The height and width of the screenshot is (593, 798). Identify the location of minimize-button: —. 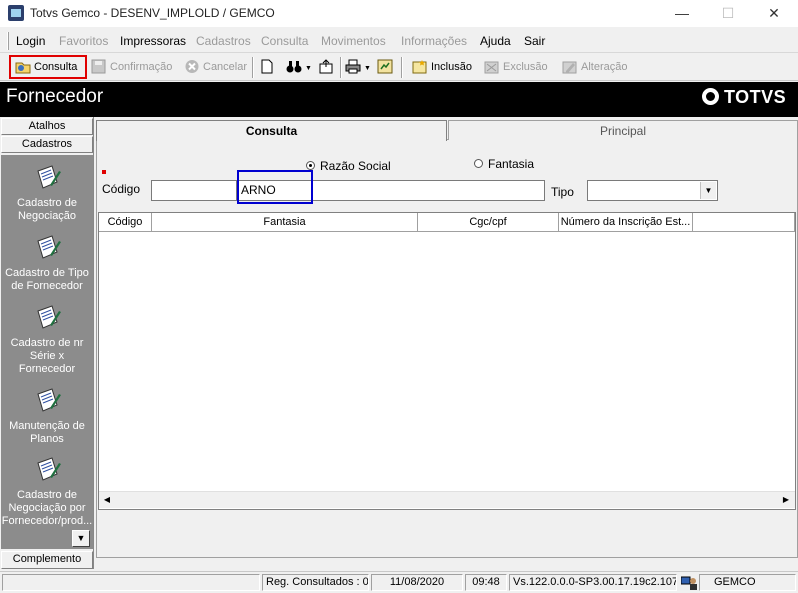
(682, 13).